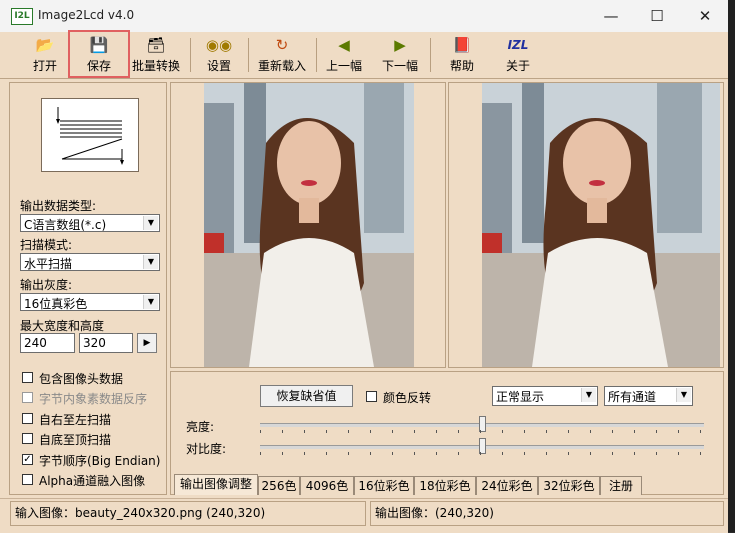  I want to click on play-arrow-icon: ▶, so click(147, 343).